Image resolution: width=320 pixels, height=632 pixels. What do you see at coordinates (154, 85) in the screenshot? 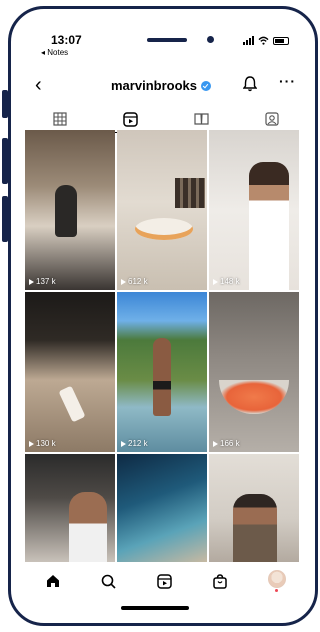
I see `username: marvinbrooks` at bounding box center [154, 85].